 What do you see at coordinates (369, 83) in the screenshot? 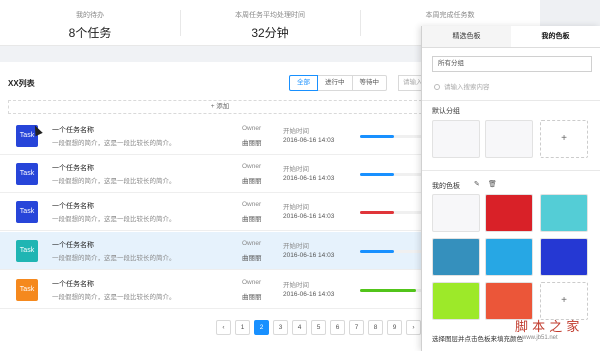
I see `filter-waiting: 等待中` at bounding box center [369, 83].